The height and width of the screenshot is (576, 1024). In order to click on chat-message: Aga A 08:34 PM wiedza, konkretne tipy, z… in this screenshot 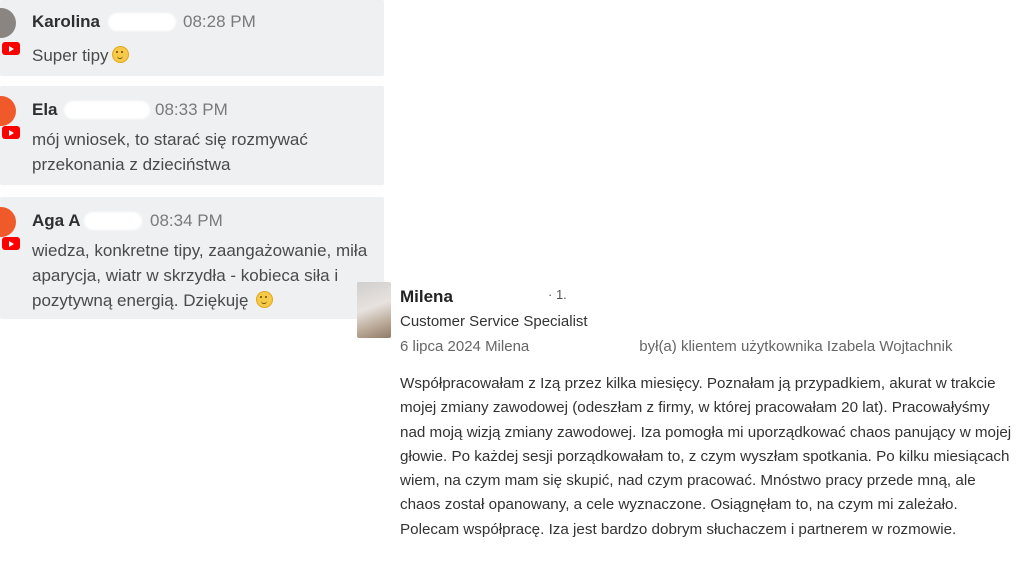, I will do `click(192, 258)`.